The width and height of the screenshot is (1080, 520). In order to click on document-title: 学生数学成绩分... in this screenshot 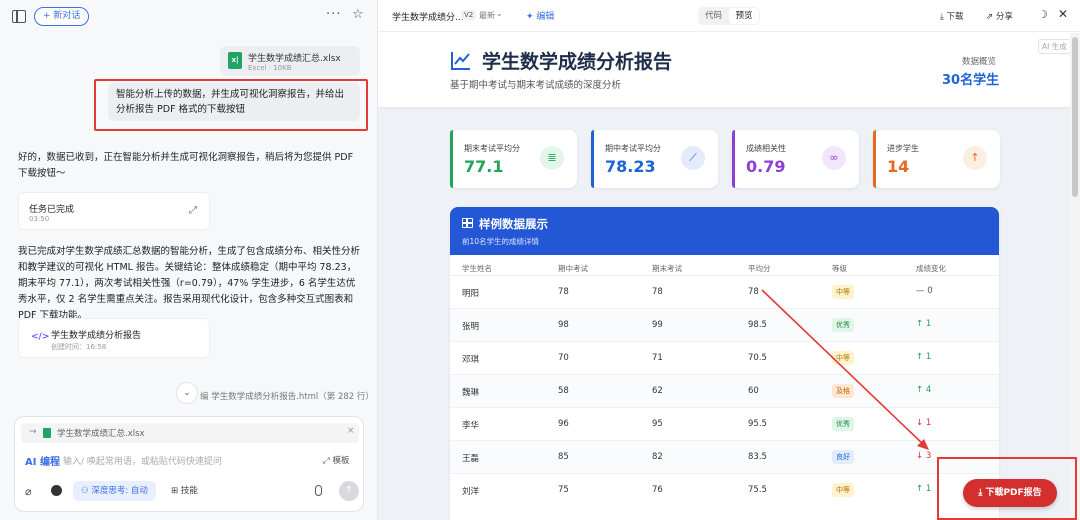, I will do `click(428, 18)`.